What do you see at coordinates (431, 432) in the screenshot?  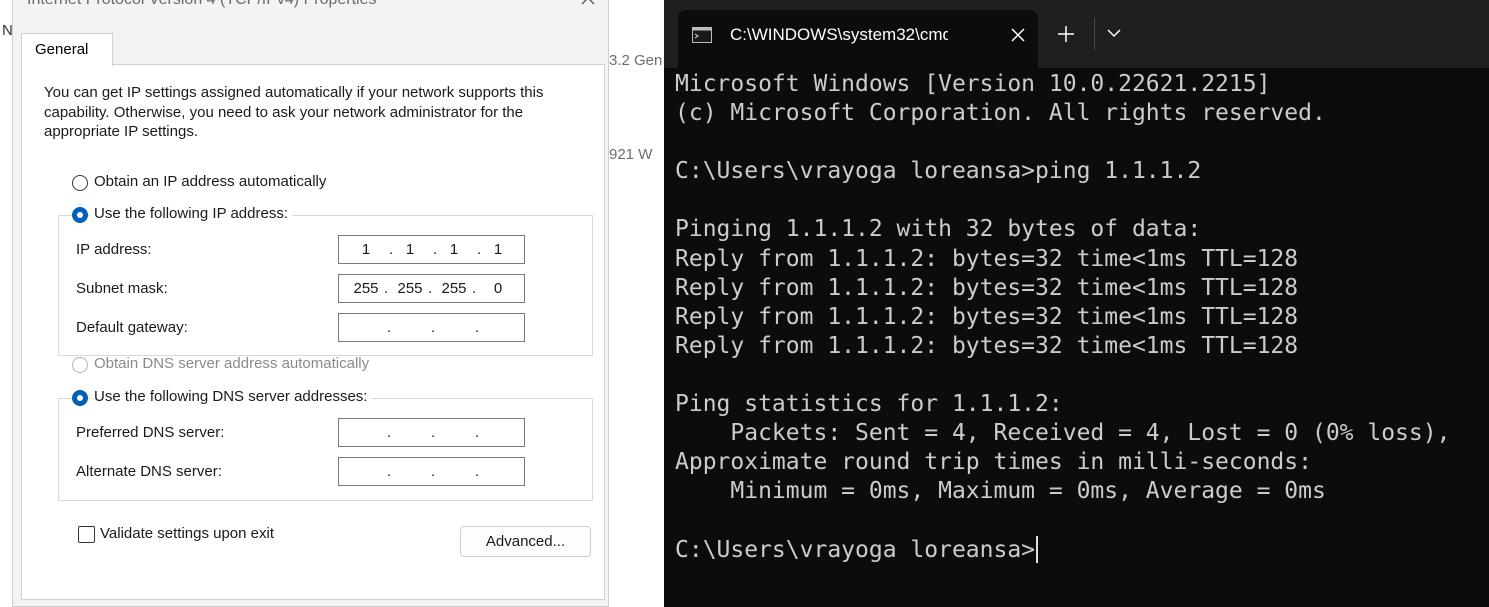 I see `preferred-dns-field: . . .` at bounding box center [431, 432].